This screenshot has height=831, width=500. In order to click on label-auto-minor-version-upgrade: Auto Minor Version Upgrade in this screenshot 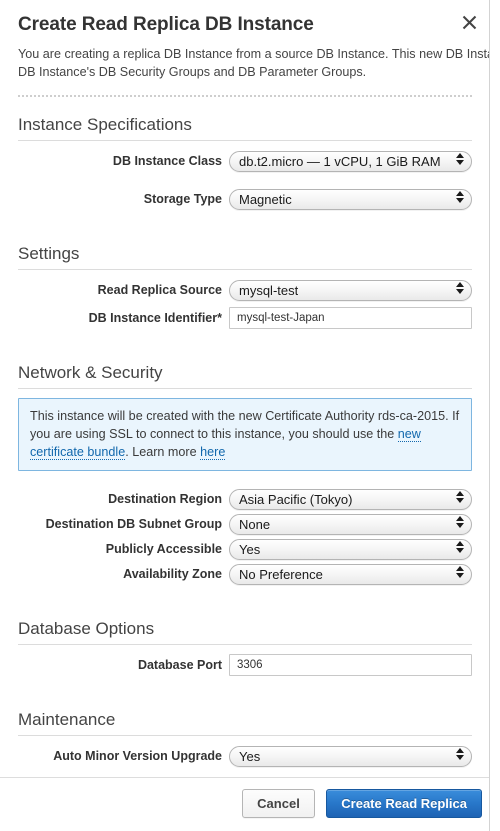, I will do `click(137, 755)`.